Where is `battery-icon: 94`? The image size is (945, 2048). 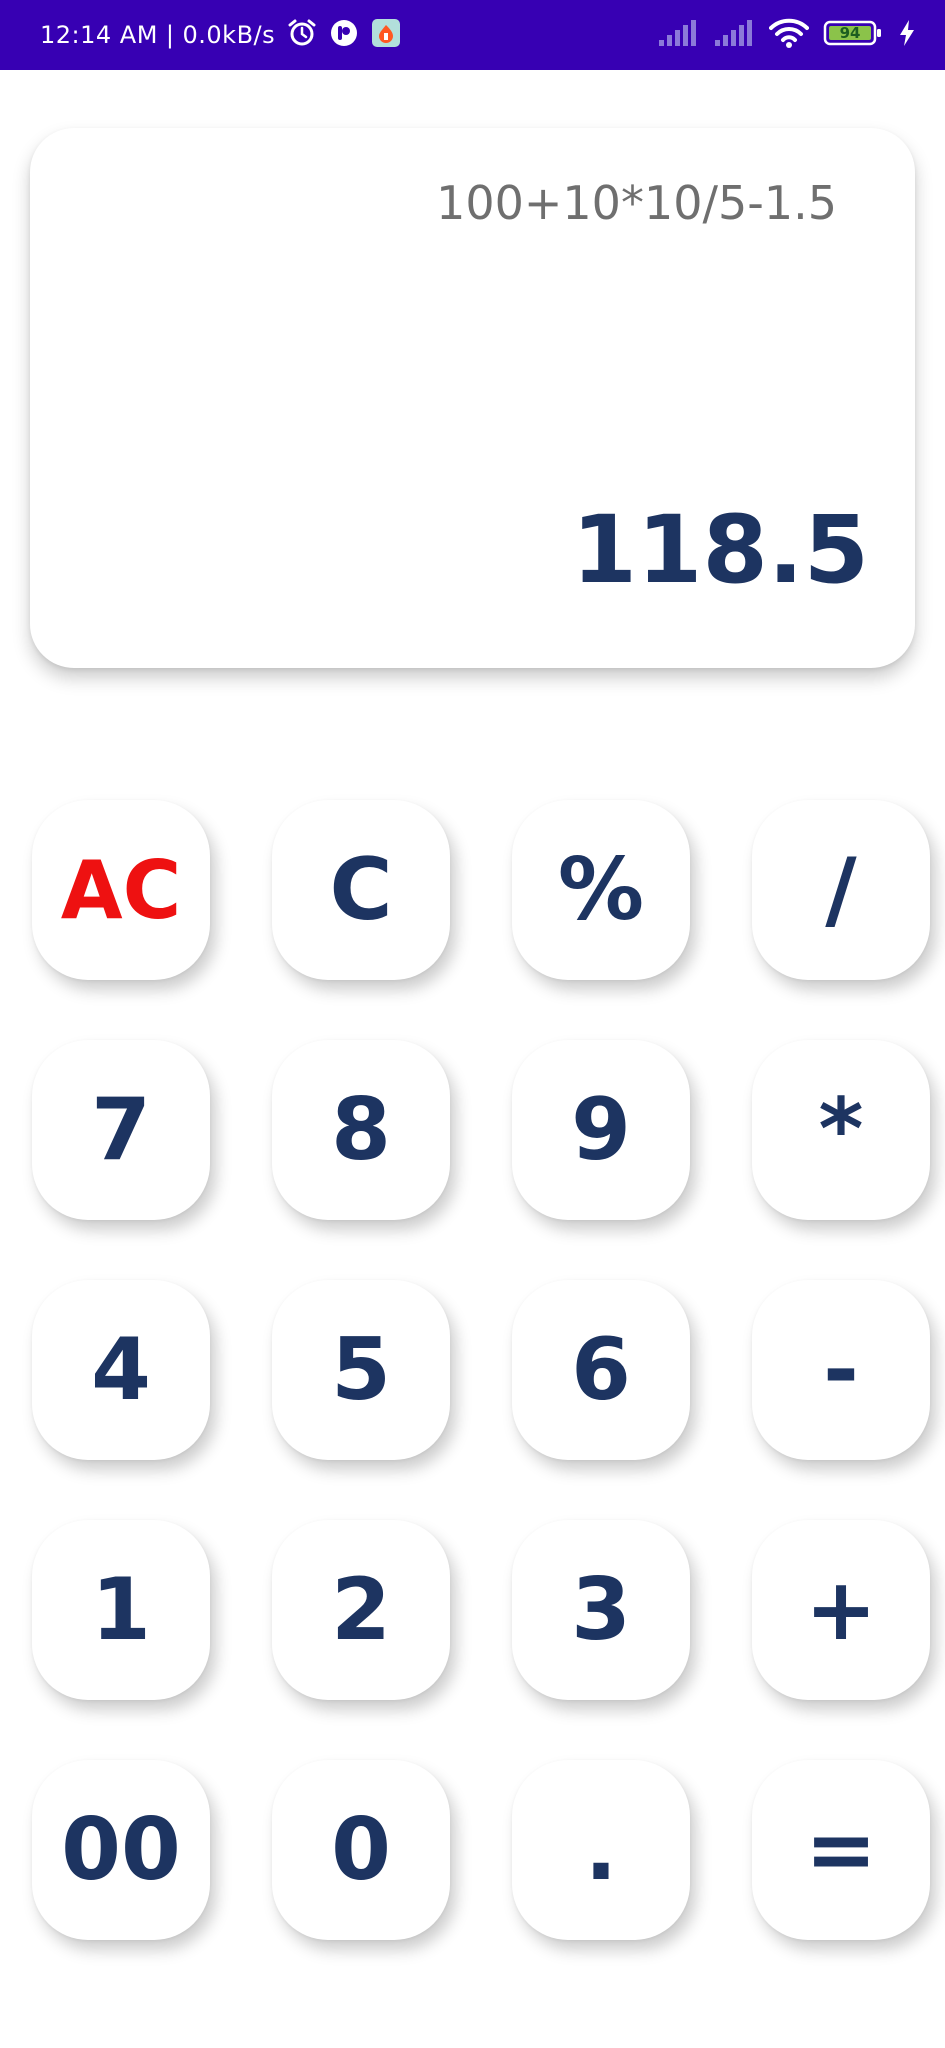
battery-icon: 94 is located at coordinates (853, 35).